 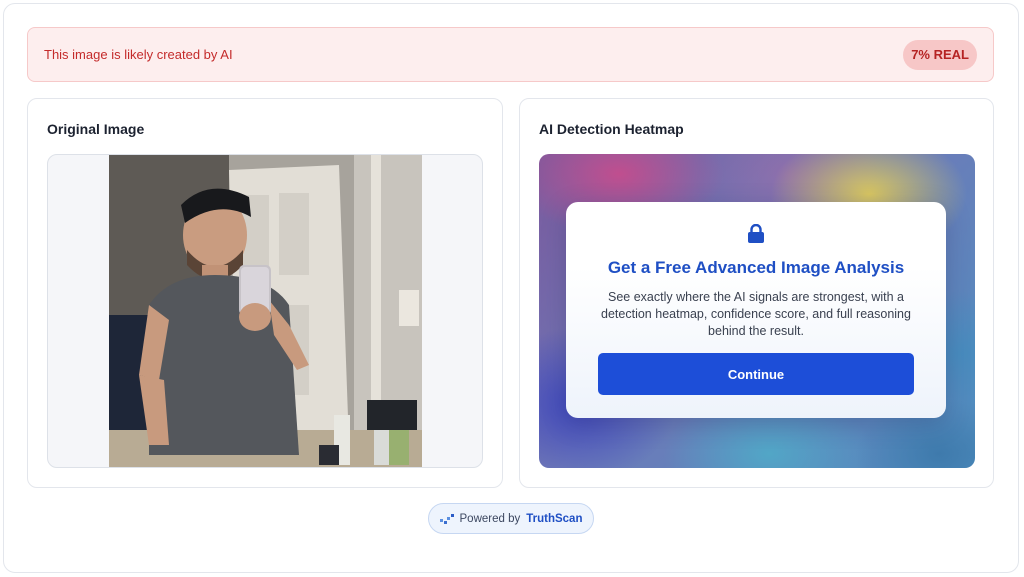 I want to click on continue-button: Continue, so click(x=756, y=374).